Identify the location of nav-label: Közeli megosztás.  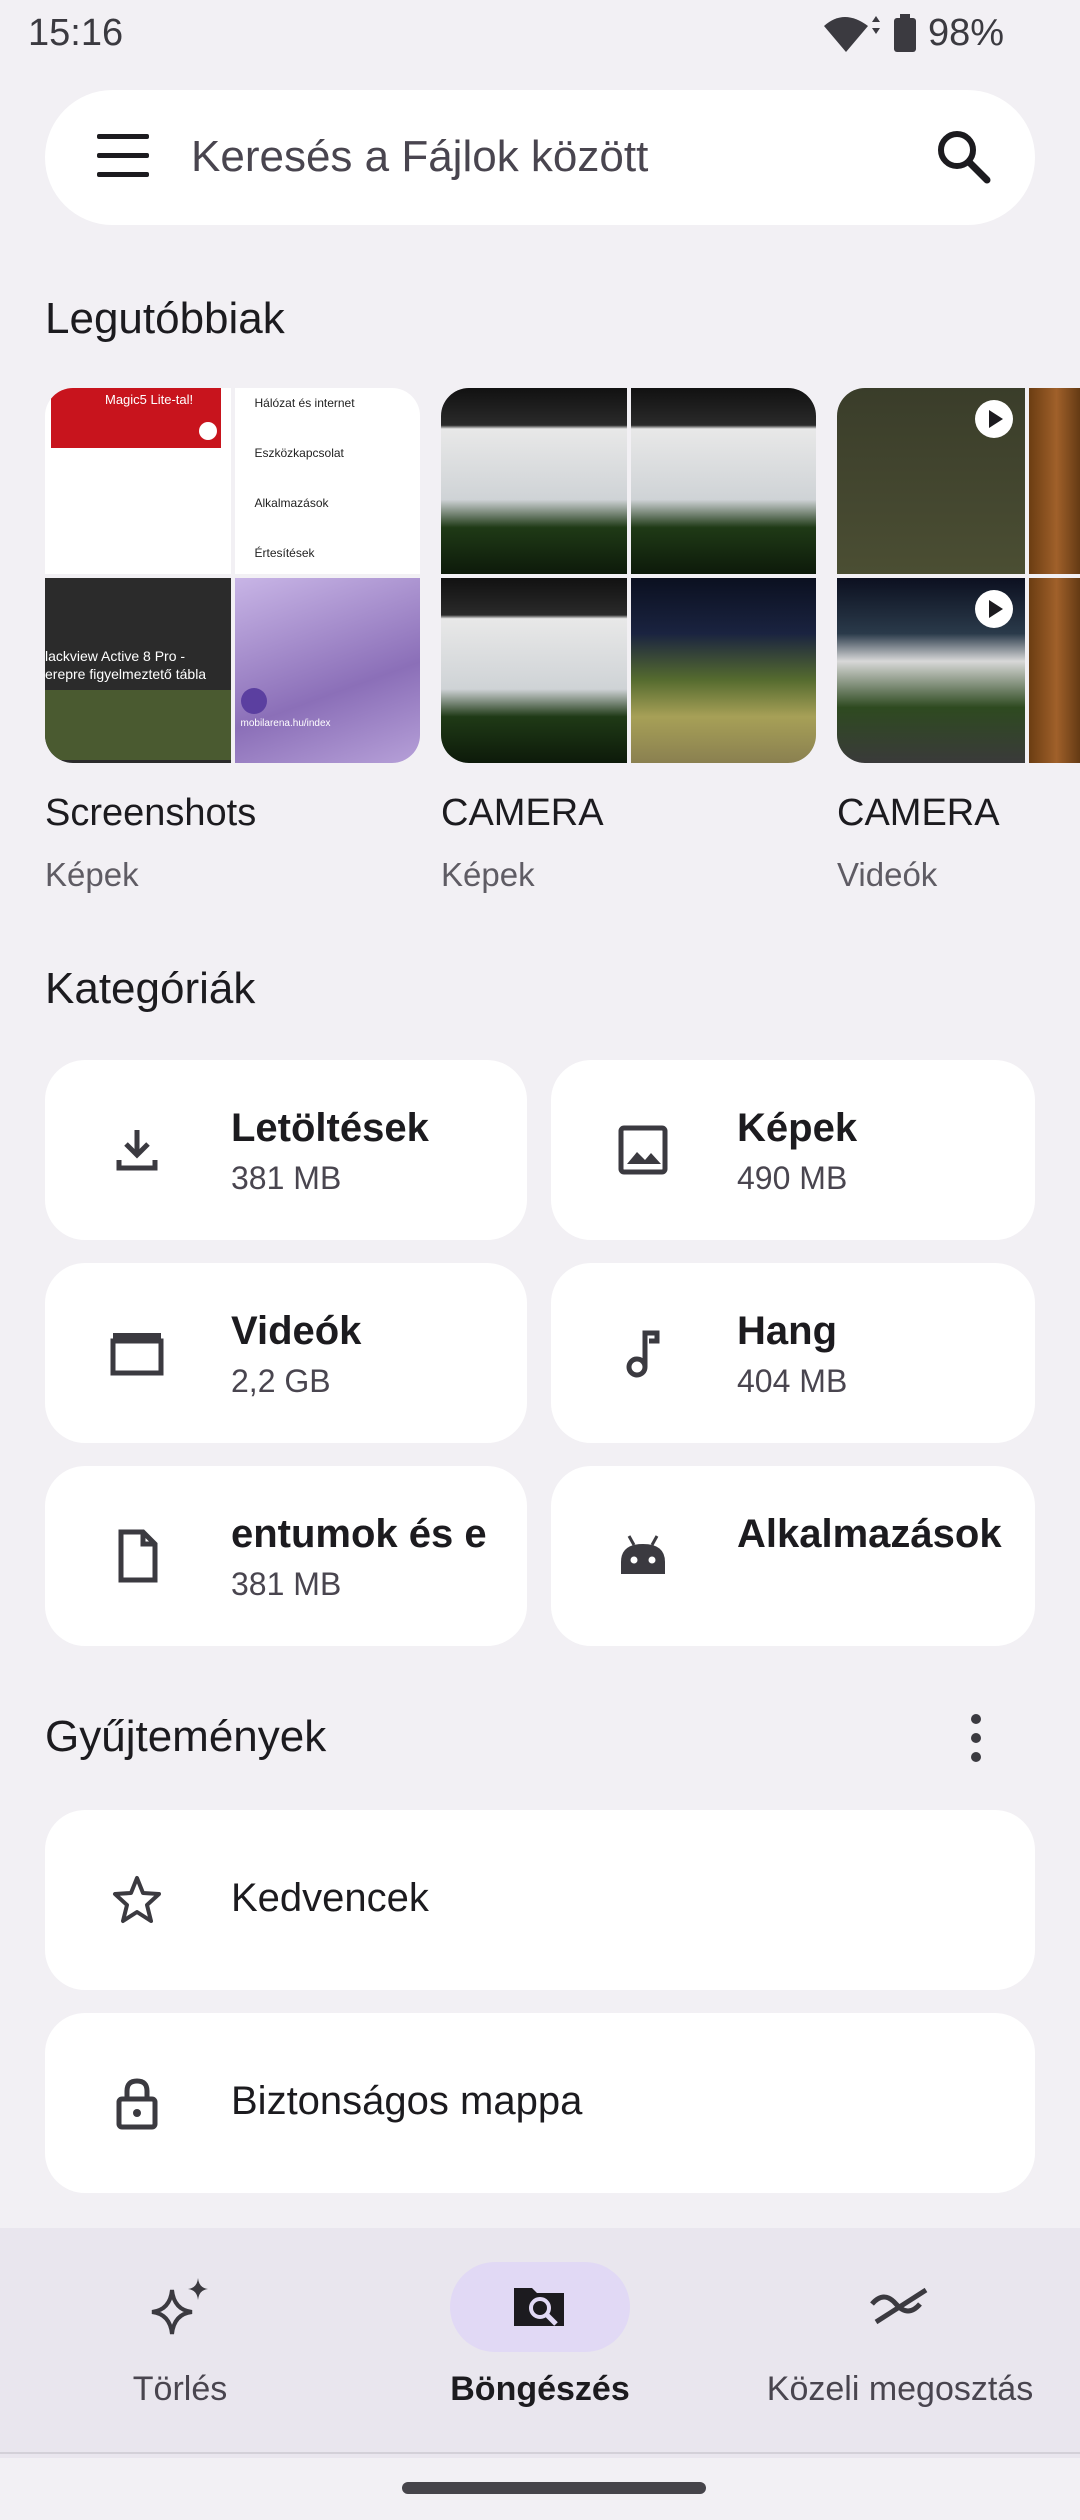
(900, 2389).